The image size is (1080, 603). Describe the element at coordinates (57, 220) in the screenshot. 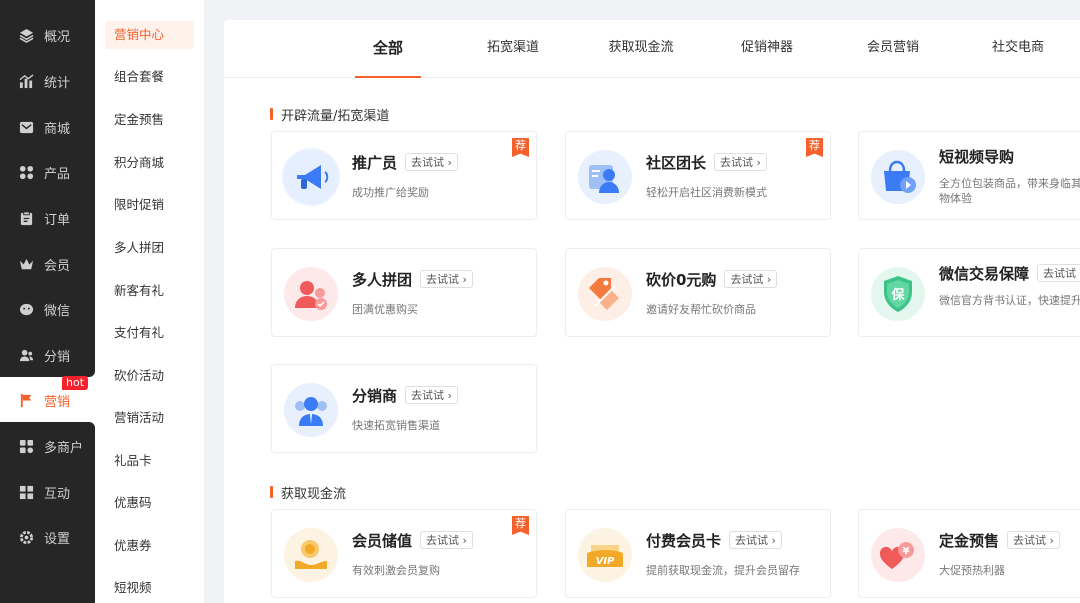

I see `sidebar-item-label: 订单` at that location.